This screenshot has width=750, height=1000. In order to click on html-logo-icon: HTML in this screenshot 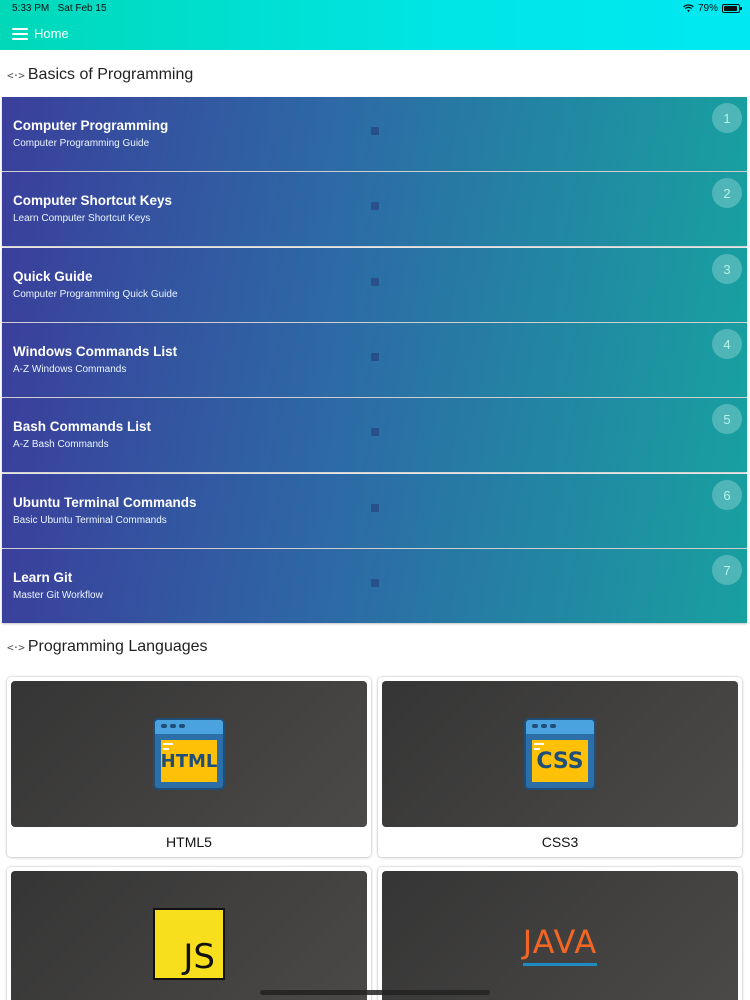, I will do `click(189, 754)`.